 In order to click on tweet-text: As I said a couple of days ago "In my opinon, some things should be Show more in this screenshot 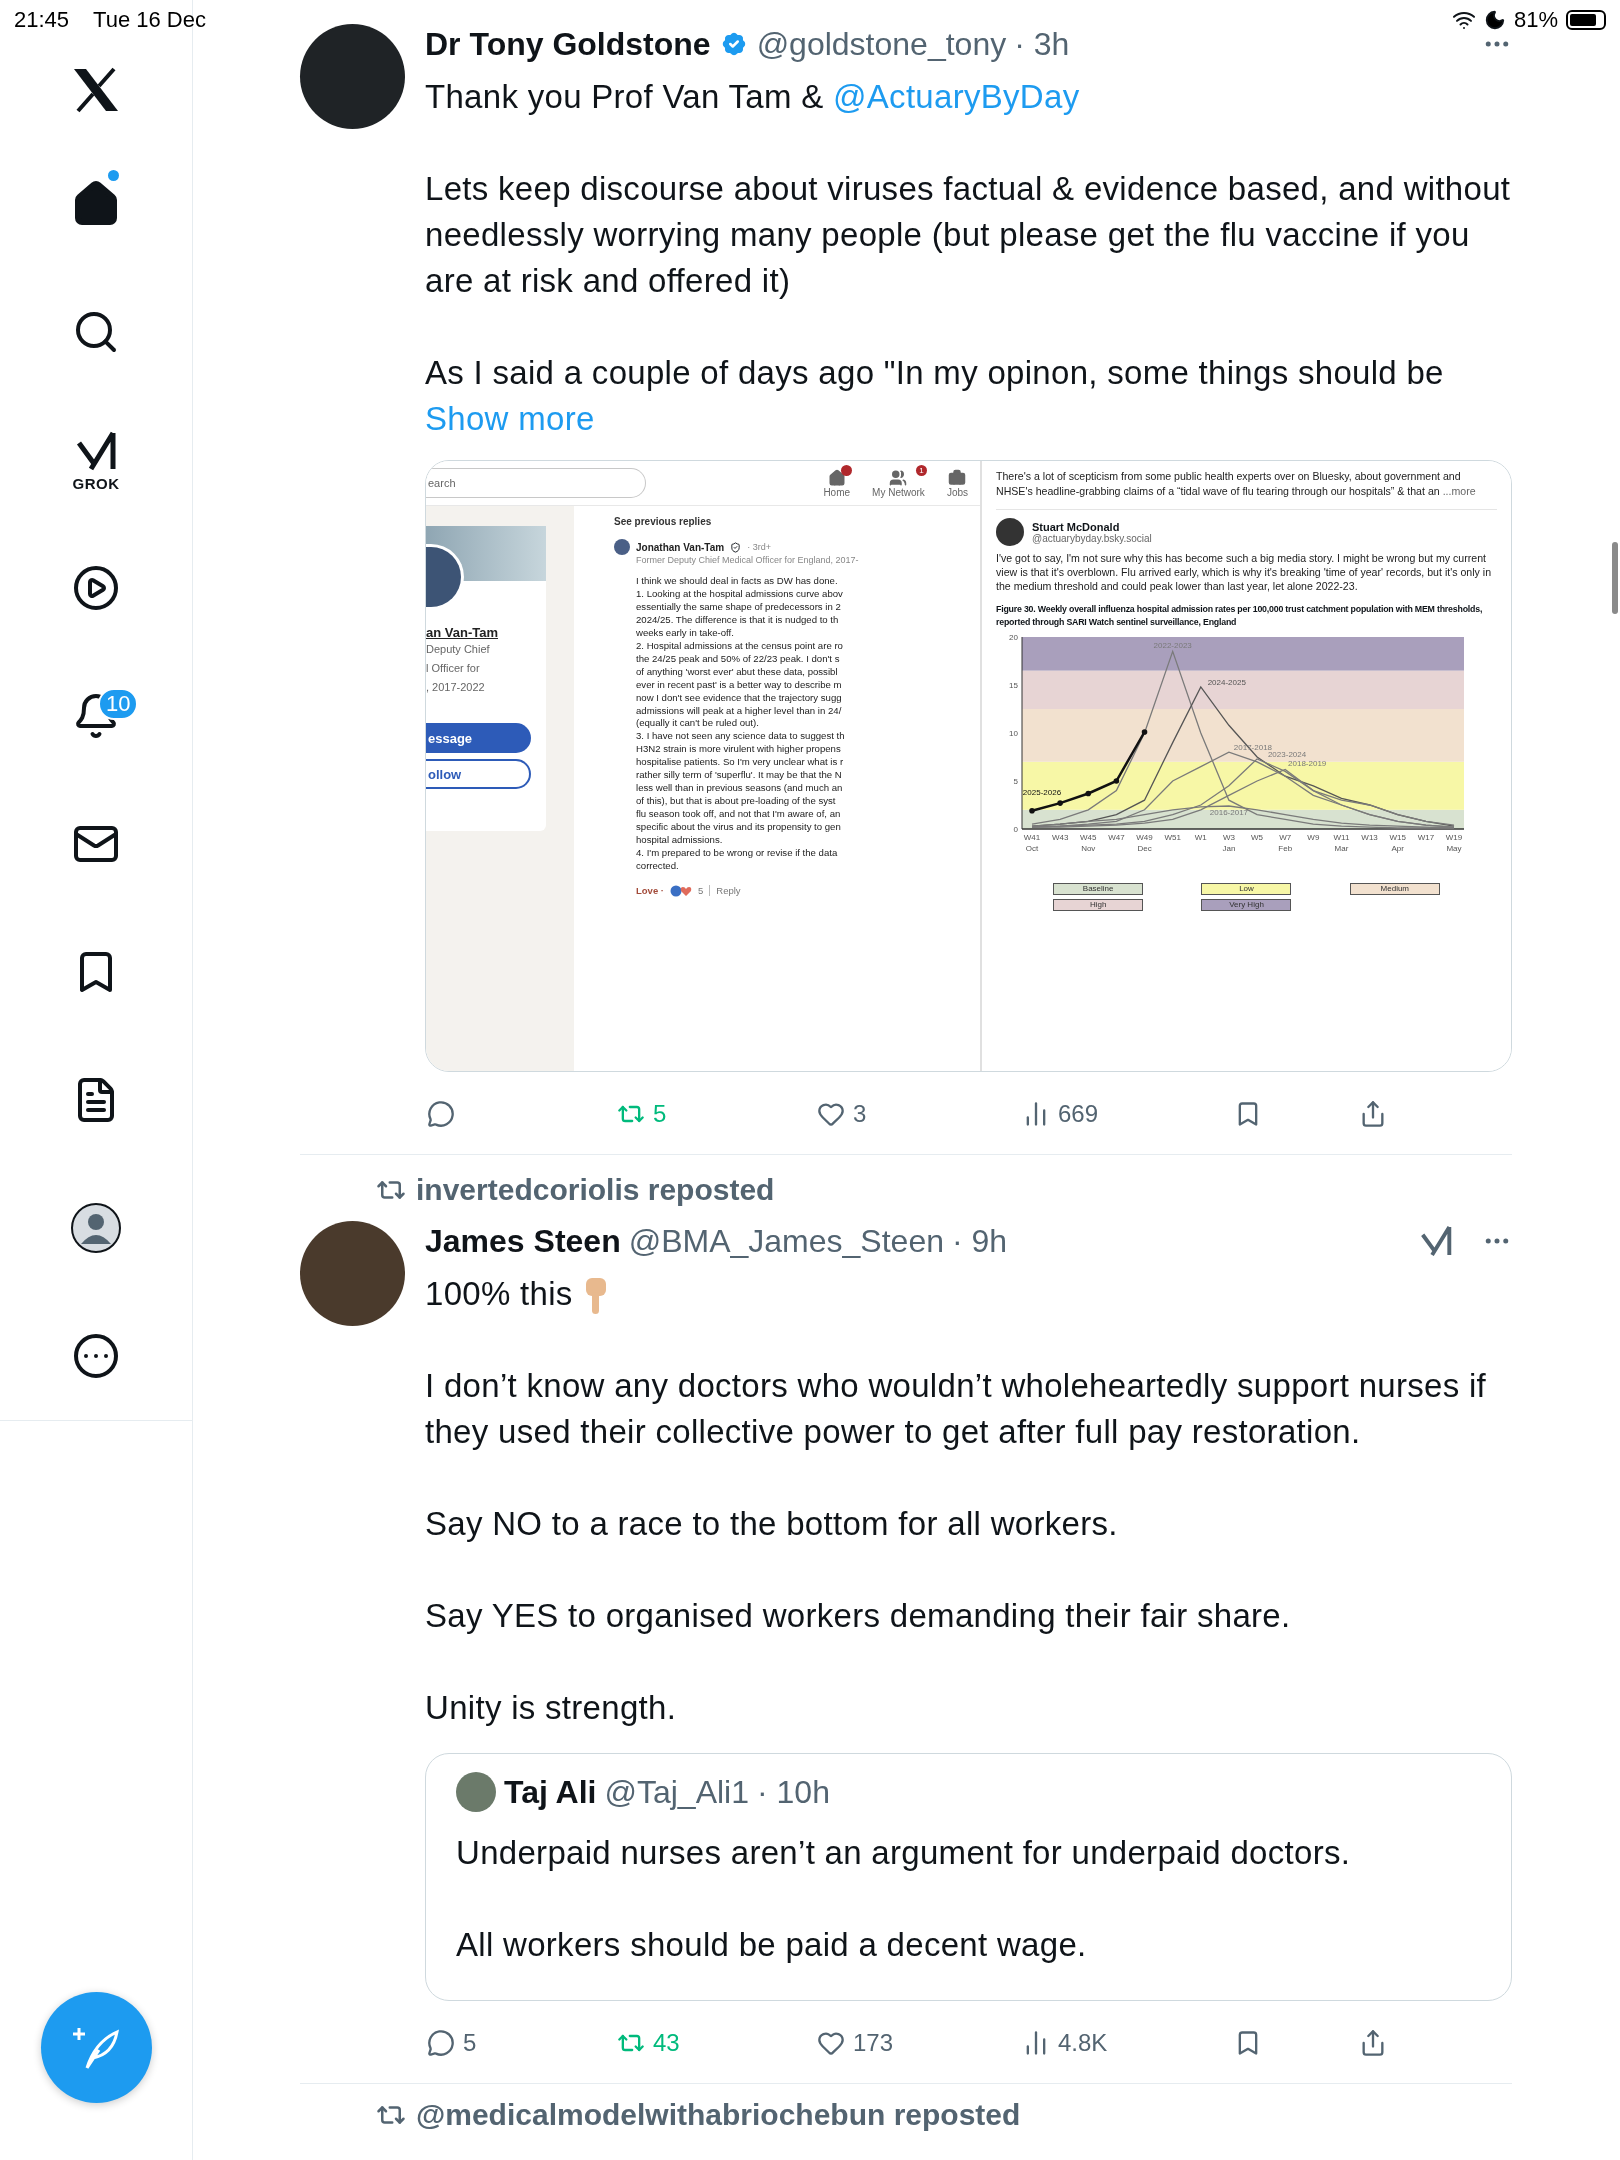, I will do `click(935, 396)`.